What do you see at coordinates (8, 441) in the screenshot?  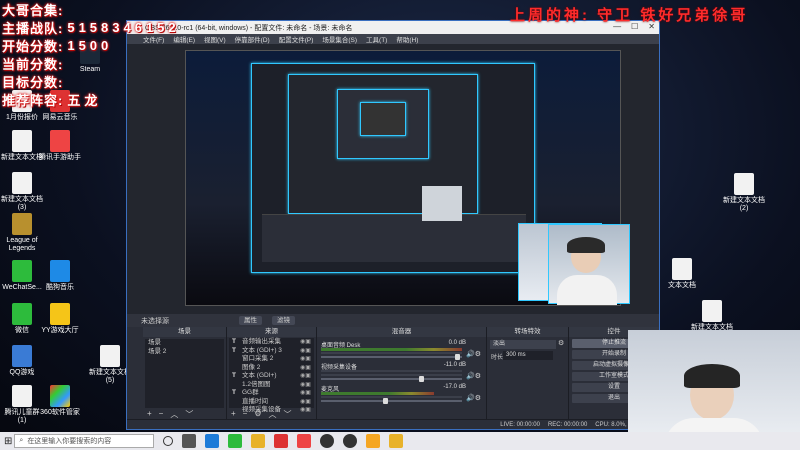 I see `windows-start-icon: ⊞` at bounding box center [8, 441].